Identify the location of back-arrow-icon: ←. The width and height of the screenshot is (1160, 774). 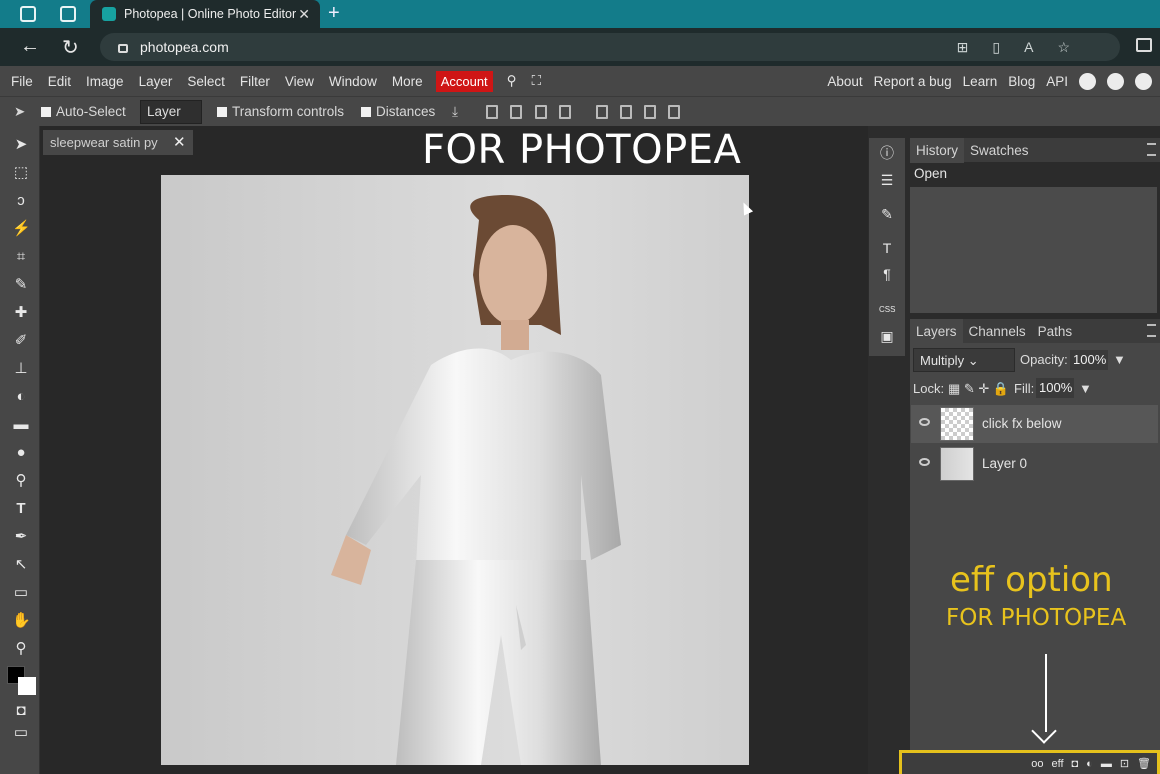
(30, 46).